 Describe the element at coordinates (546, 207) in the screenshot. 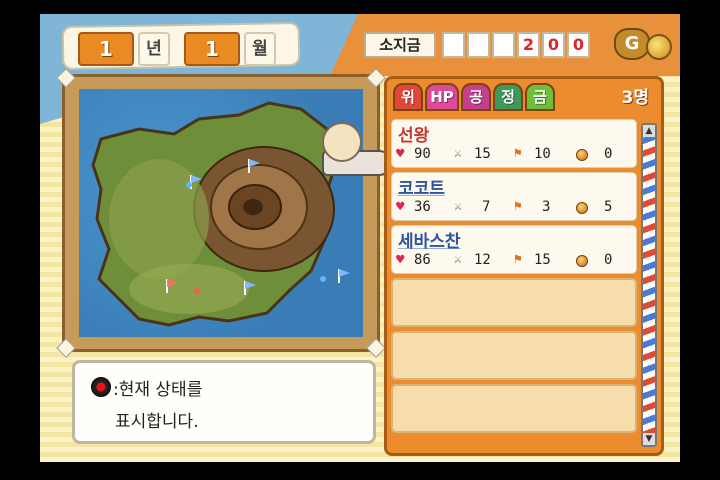

I see `flag-value: 3` at that location.